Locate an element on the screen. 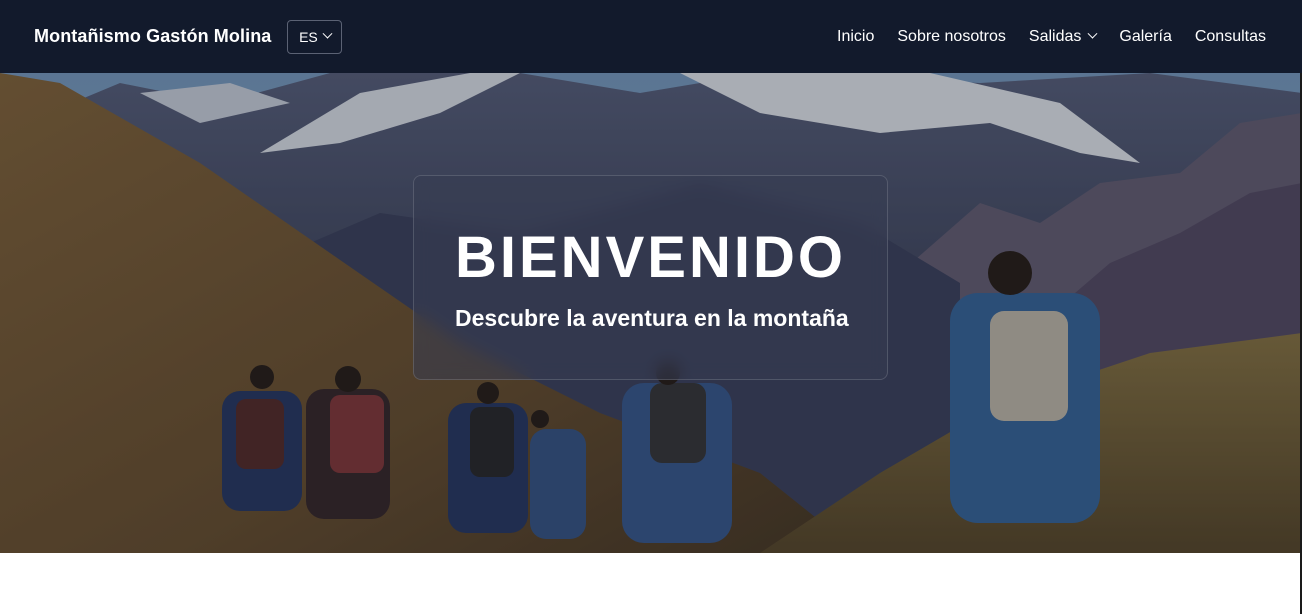 The image size is (1302, 614). nav-item-inicio: Inicio is located at coordinates (855, 37).